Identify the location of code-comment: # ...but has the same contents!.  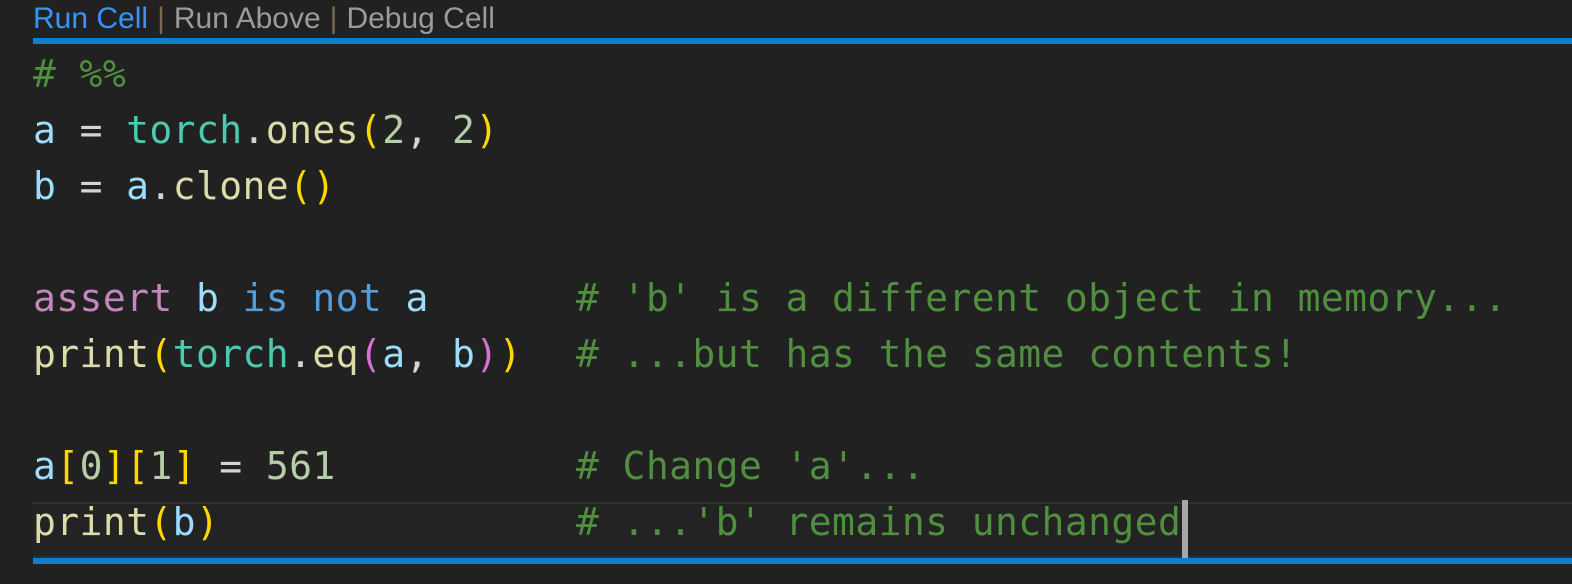
(937, 354).